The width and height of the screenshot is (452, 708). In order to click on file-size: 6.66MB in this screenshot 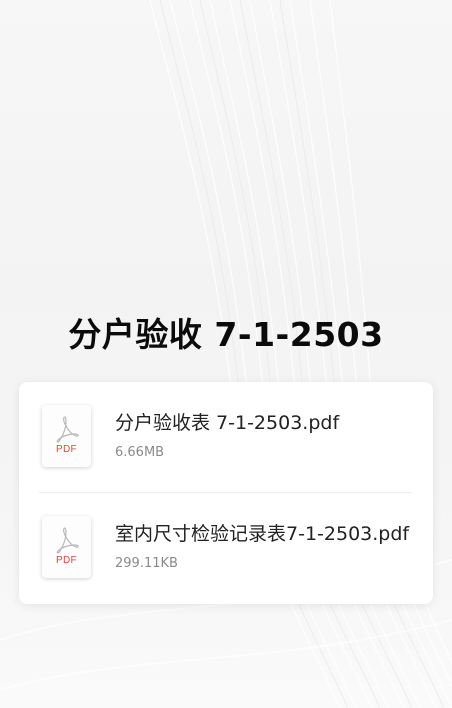, I will do `click(140, 452)`.